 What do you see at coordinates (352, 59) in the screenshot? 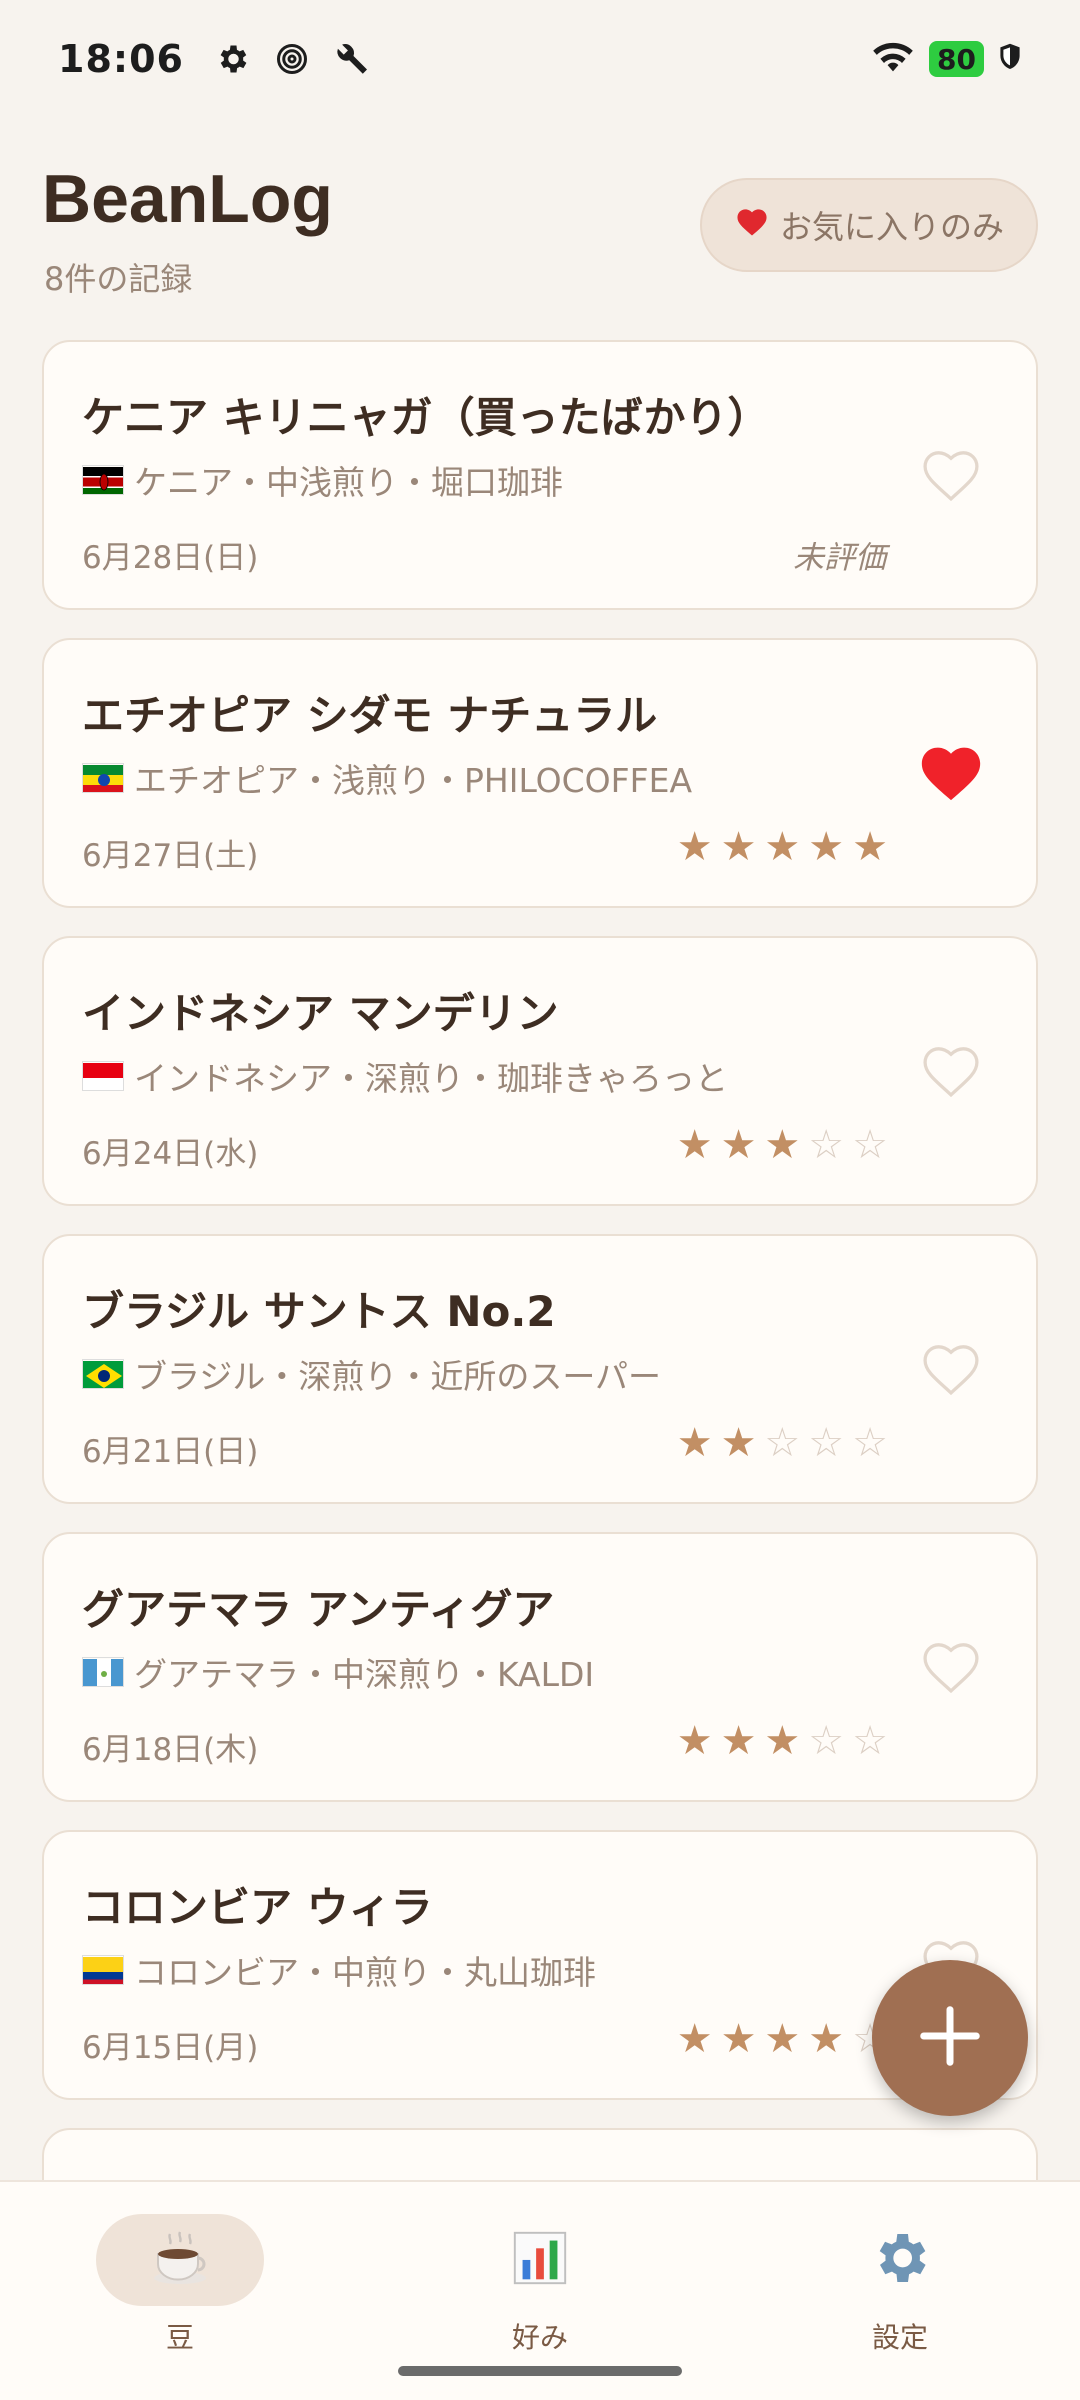
I see `wrench-icon` at bounding box center [352, 59].